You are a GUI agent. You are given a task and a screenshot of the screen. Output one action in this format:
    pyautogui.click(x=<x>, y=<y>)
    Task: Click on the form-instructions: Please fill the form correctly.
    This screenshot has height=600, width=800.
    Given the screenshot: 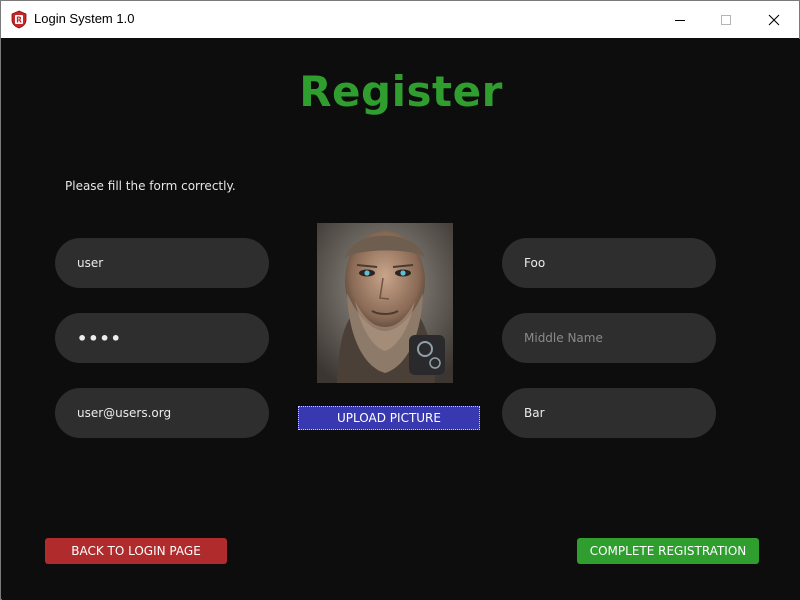 What is the action you would take?
    pyautogui.click(x=150, y=186)
    